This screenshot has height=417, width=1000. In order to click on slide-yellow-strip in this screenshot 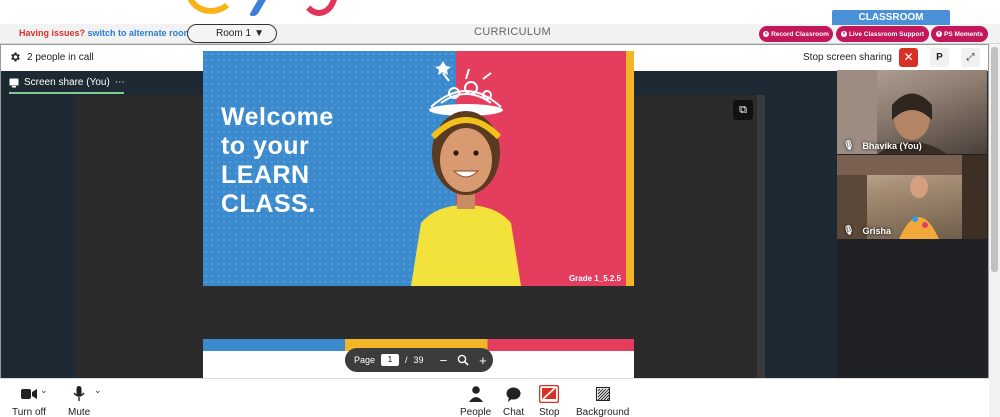, I will do `click(630, 168)`.